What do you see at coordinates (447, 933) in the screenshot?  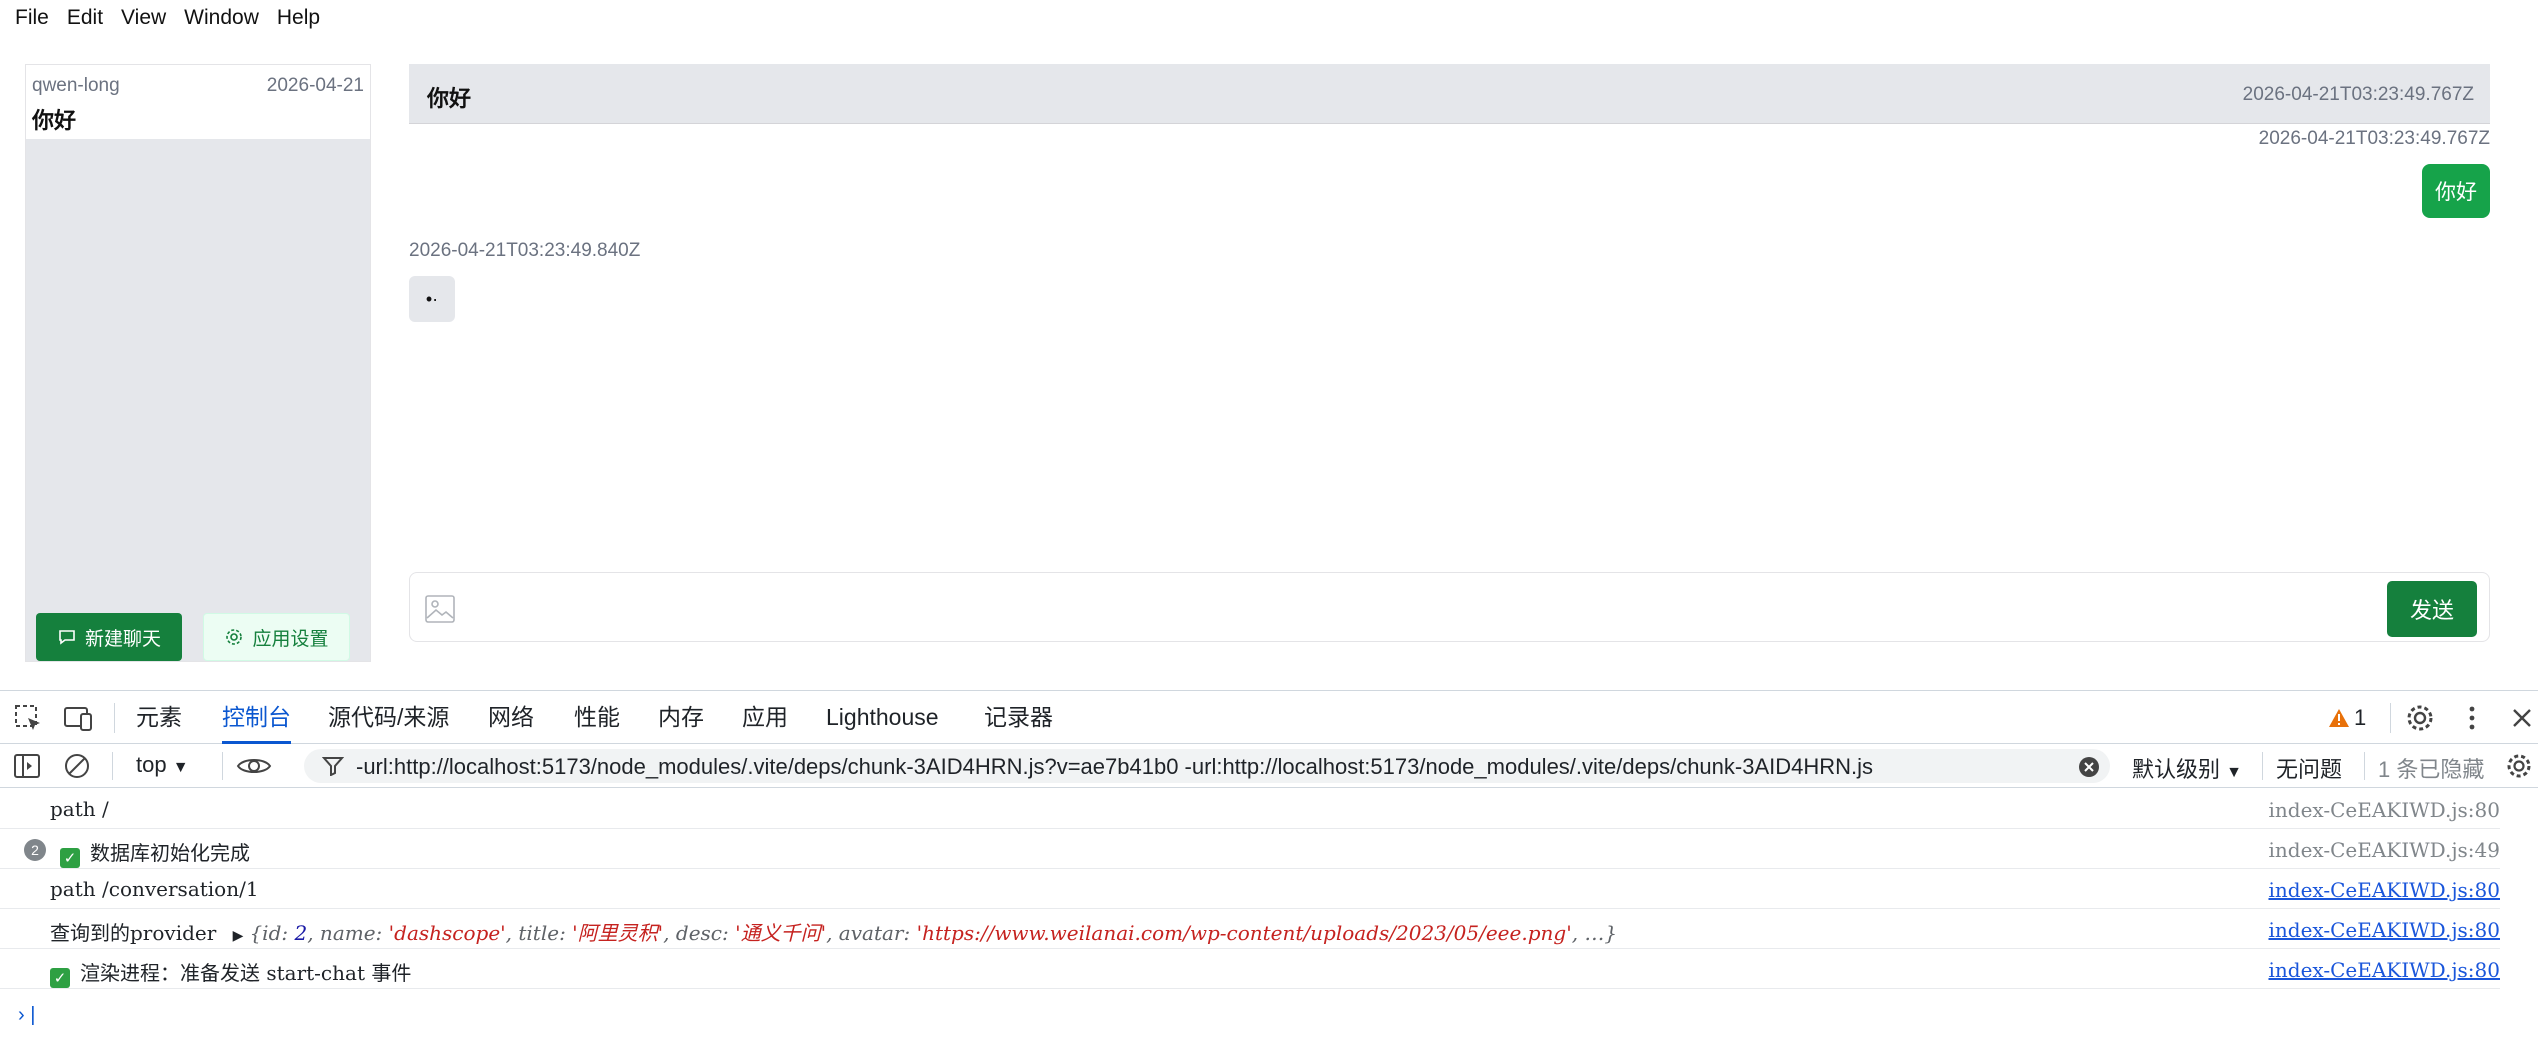 I see `obj-value: 'dashscope'` at bounding box center [447, 933].